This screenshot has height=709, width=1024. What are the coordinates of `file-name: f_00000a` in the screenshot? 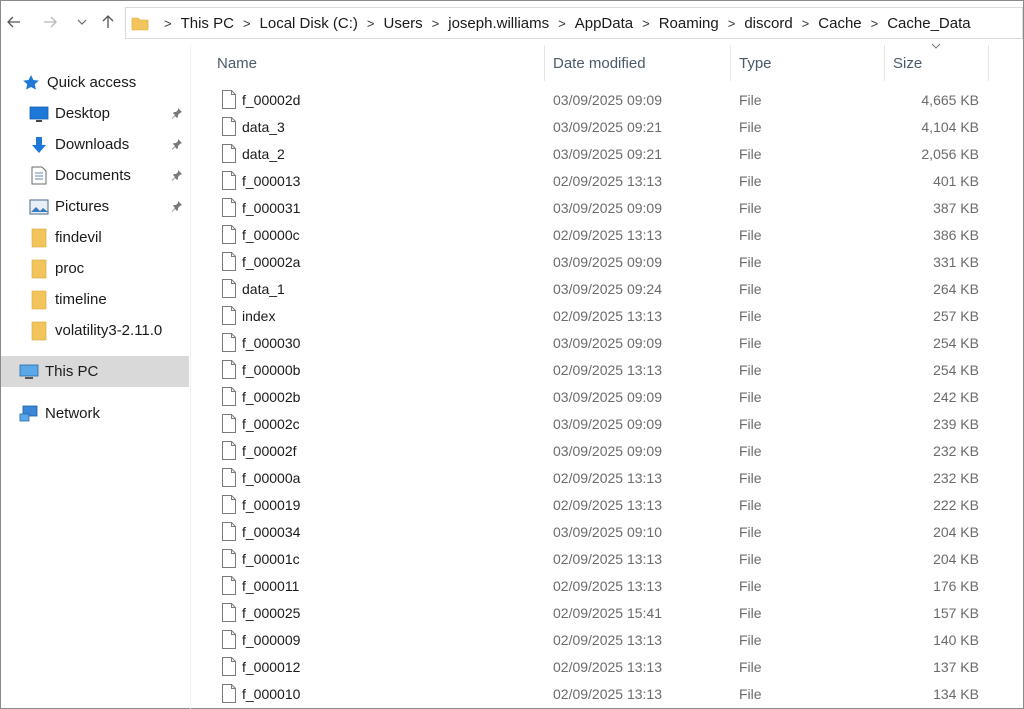 It's located at (271, 478).